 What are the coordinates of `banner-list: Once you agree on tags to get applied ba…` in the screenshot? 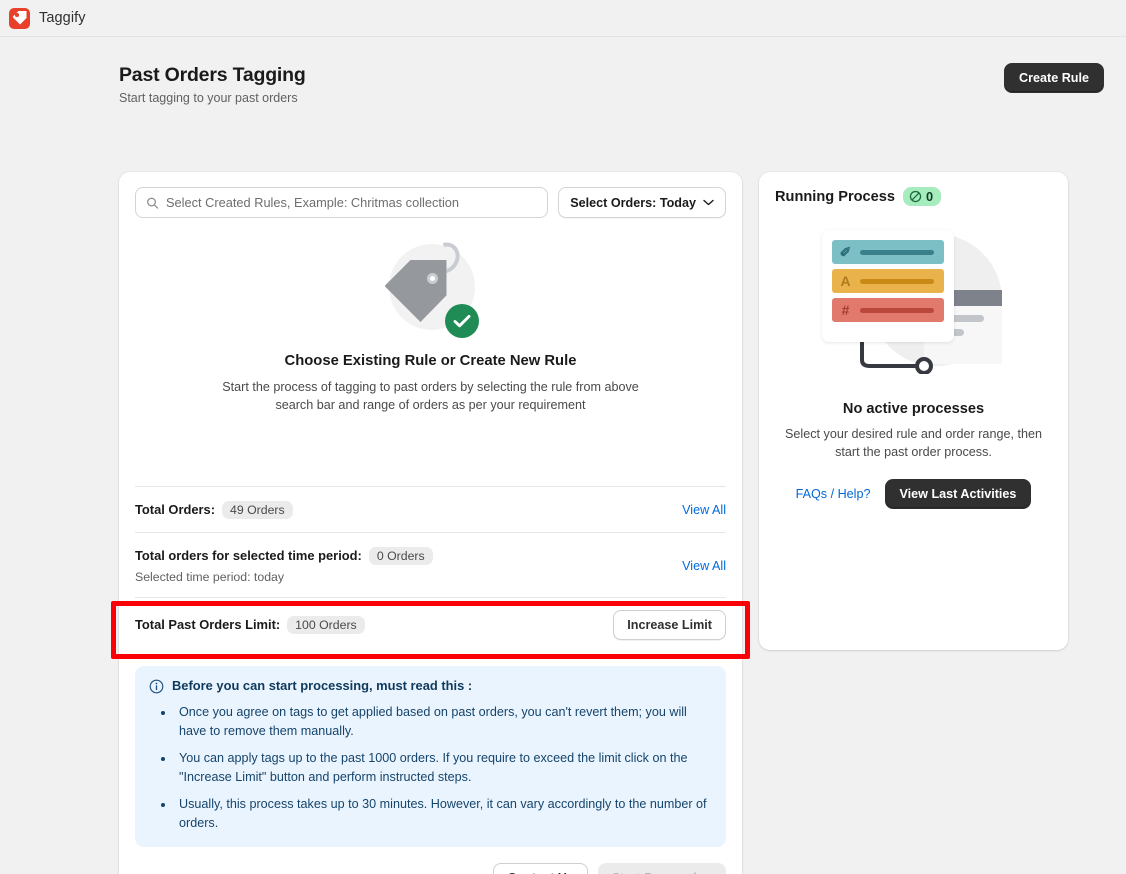 It's located at (443, 768).